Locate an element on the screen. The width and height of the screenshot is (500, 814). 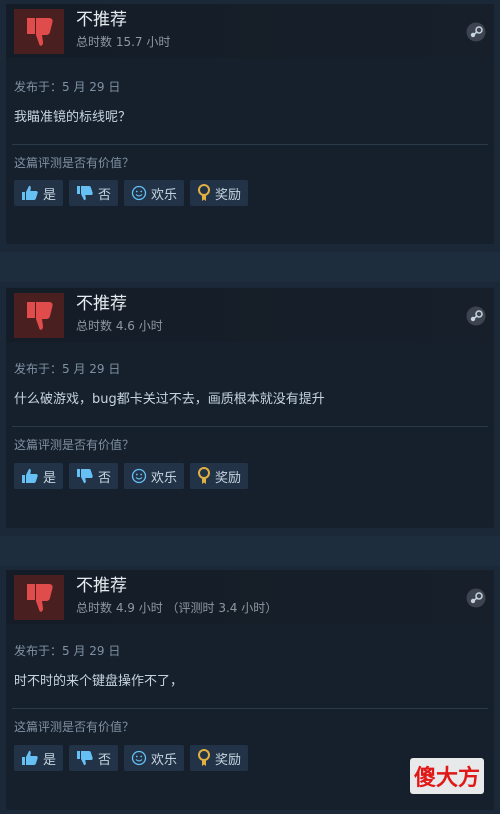
playtime-hours: 总时数 15.7 小时 is located at coordinates (123, 42).